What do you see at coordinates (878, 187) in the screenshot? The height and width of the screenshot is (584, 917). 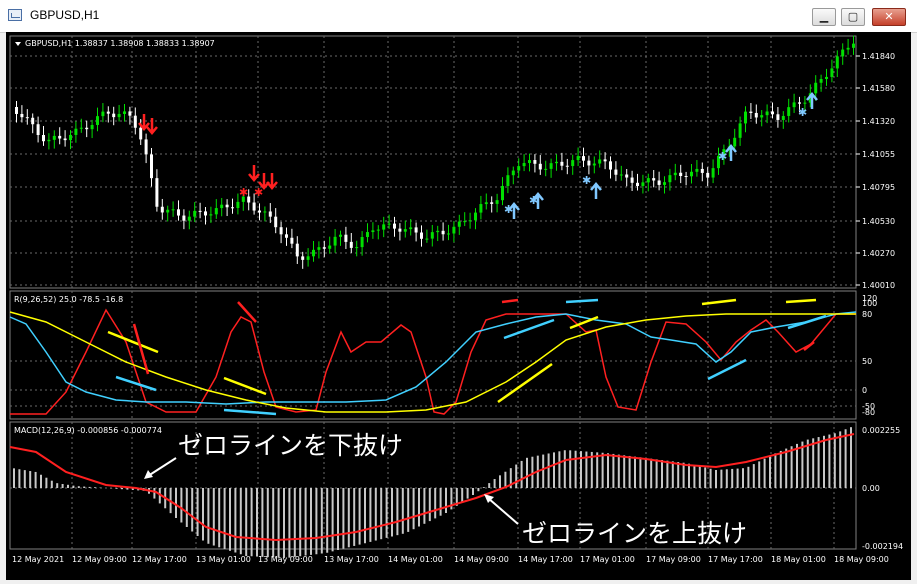 I see `price-axis-label: 1.40795` at bounding box center [878, 187].